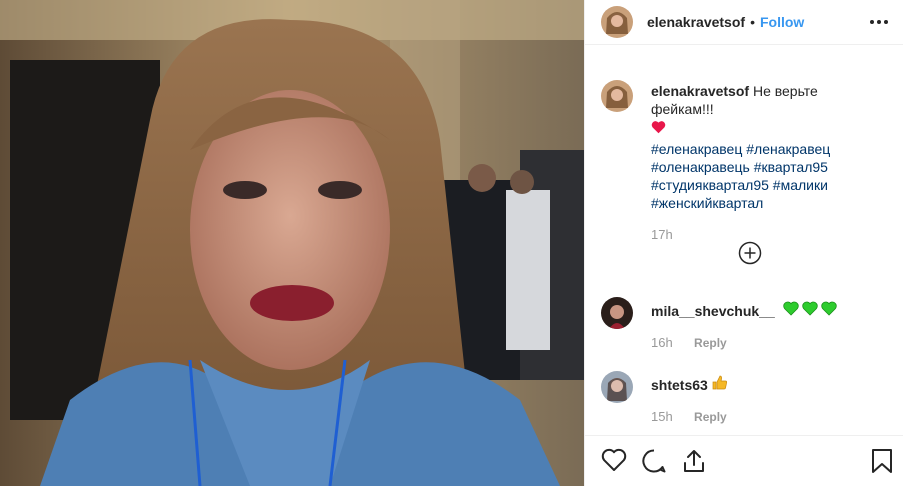 The height and width of the screenshot is (487, 903). I want to click on author-avatar, so click(617, 22).